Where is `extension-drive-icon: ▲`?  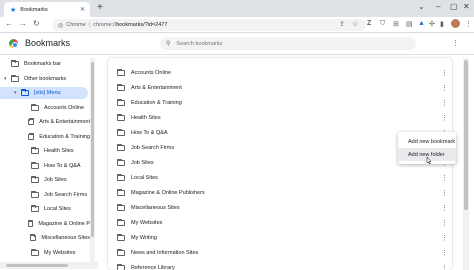 extension-drive-icon: ▲ is located at coordinates (421, 23).